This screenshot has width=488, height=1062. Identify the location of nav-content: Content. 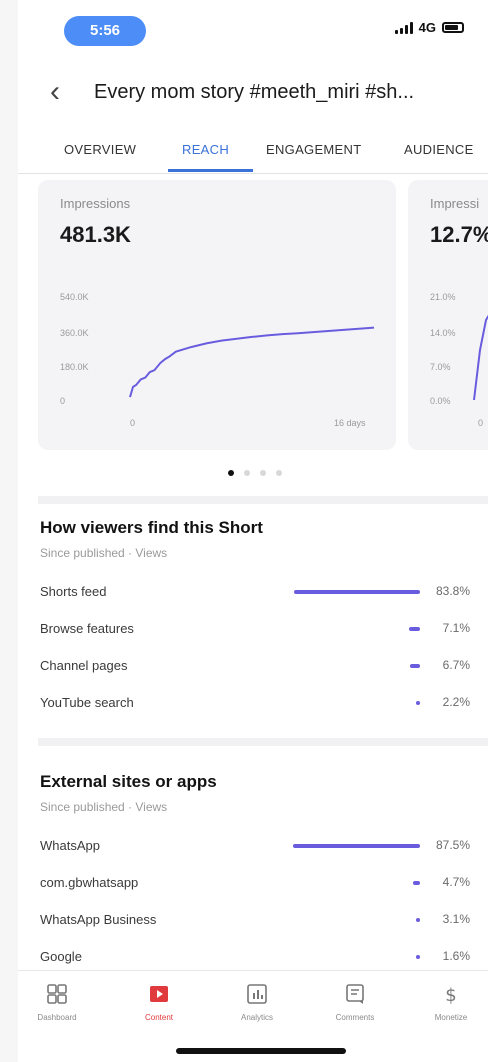
(159, 1001).